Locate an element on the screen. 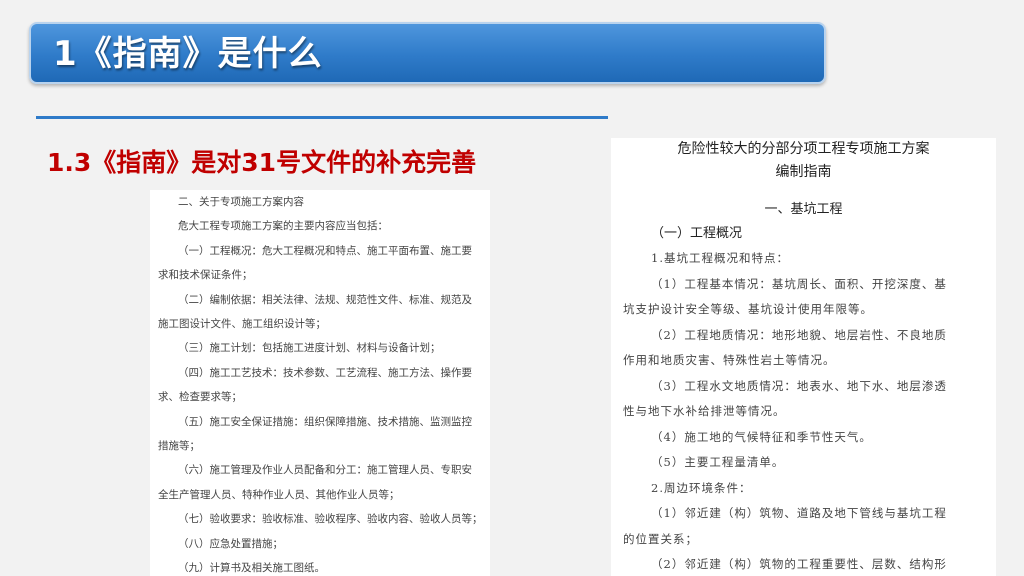 Image resolution: width=1024 pixels, height=576 pixels. doc-text-line: （5）主要工程量清单。 is located at coordinates (718, 462).